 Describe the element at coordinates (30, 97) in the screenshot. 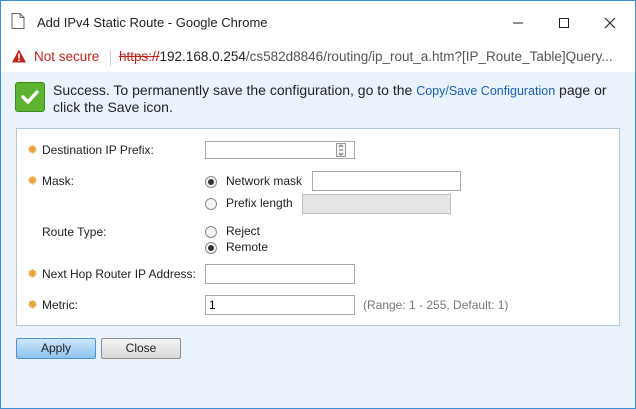

I see `success-check-icon` at that location.